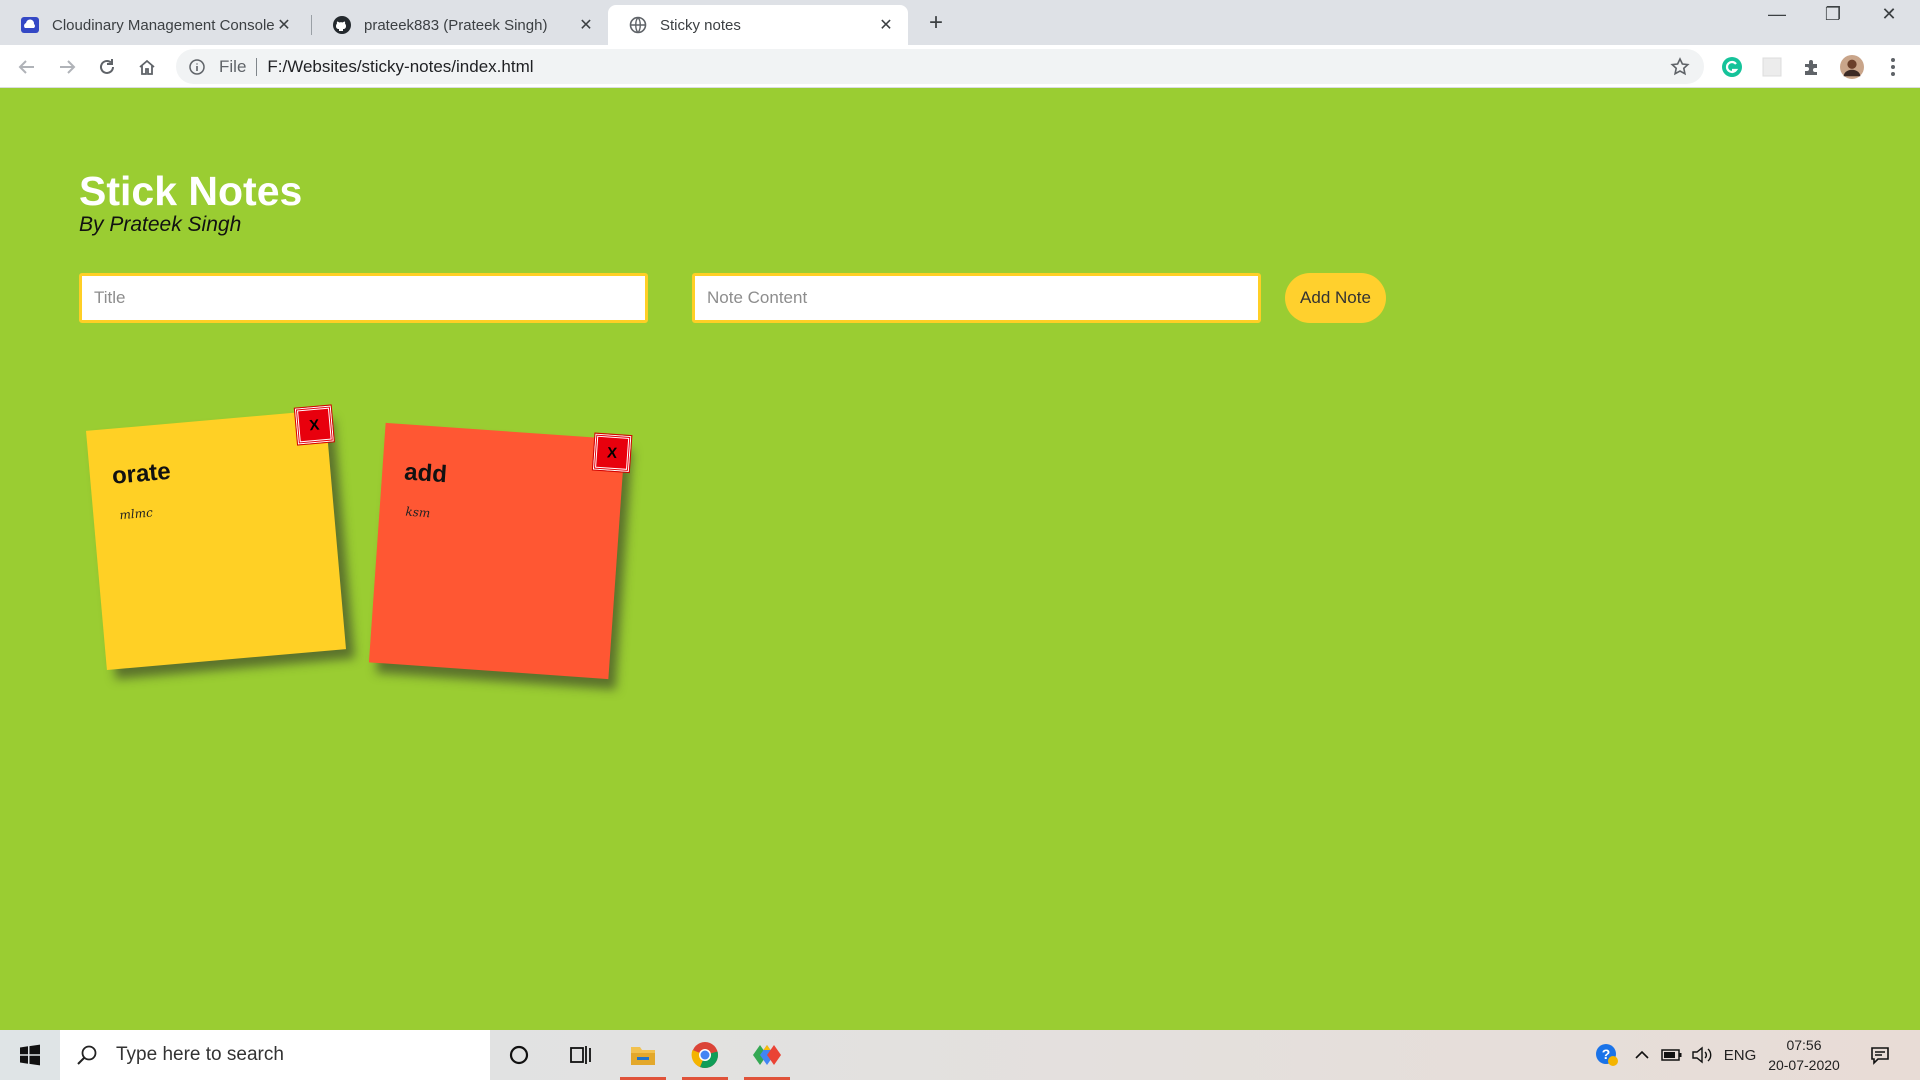 The width and height of the screenshot is (1920, 1080). Describe the element at coordinates (767, 1055) in the screenshot. I see `app-diamond-icon` at that location.